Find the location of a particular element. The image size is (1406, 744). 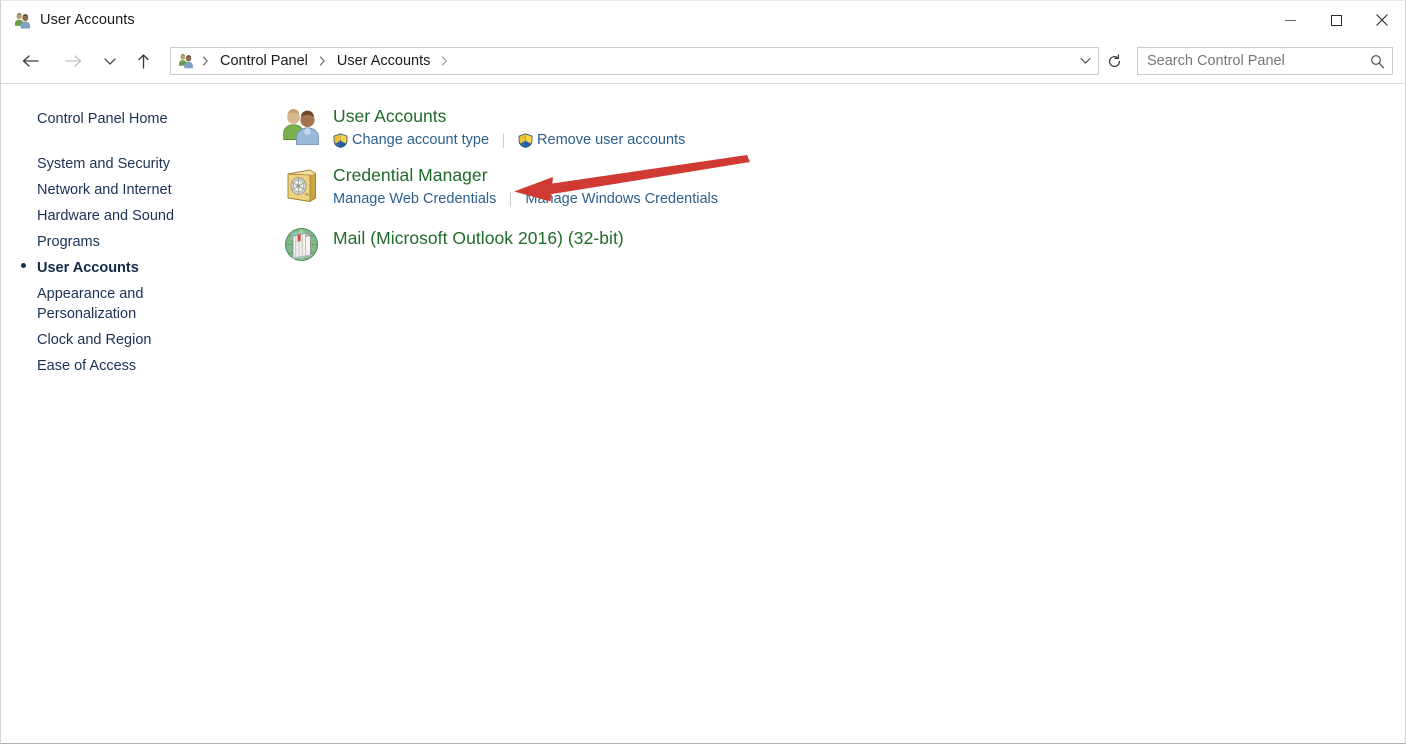

category-body: Mail (Microsoft Outlook 2016) (32-bit) is located at coordinates (474, 236).